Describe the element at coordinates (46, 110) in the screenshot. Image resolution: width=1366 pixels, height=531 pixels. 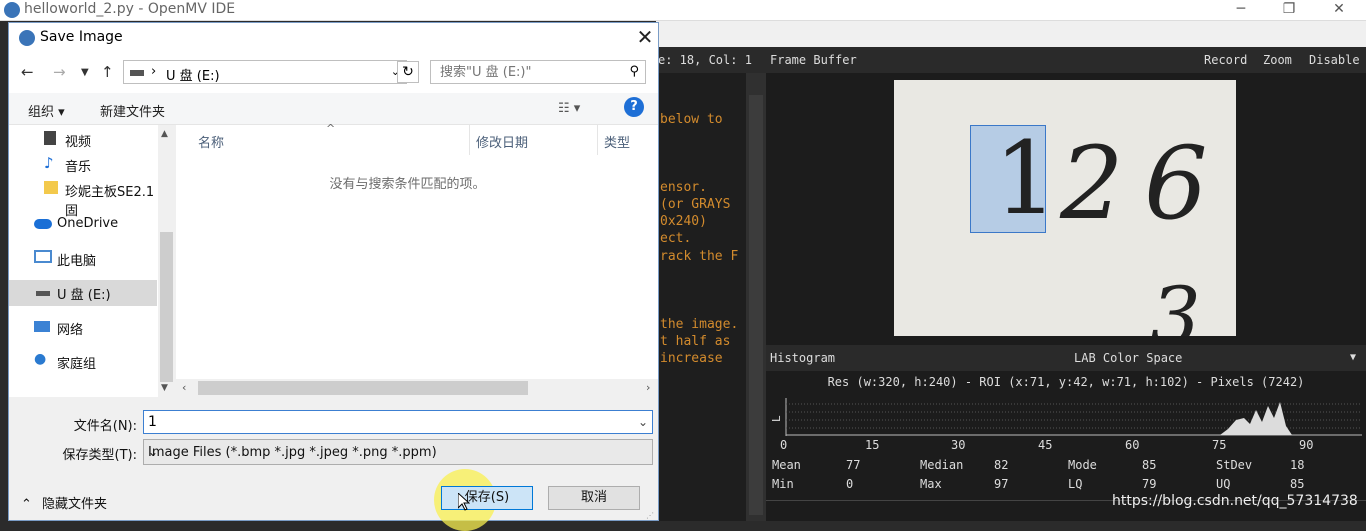
I see `organize-menu: 组织 ▾` at that location.